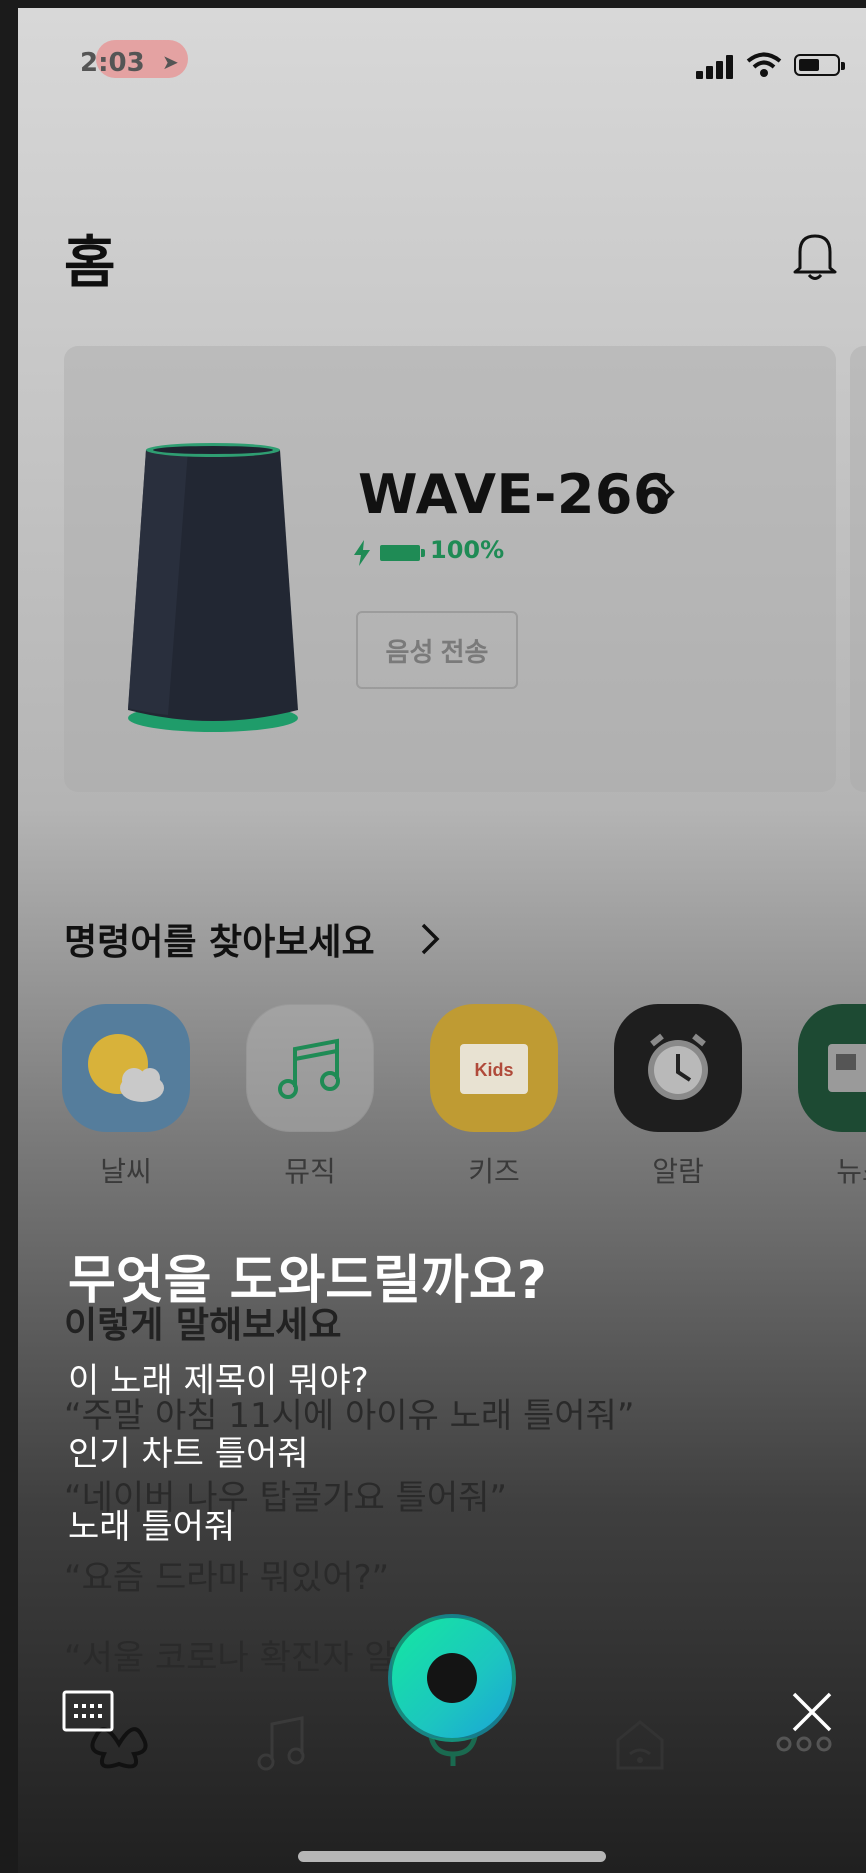  Describe the element at coordinates (362, 555) in the screenshot. I see `charging-bolt-icon` at that location.